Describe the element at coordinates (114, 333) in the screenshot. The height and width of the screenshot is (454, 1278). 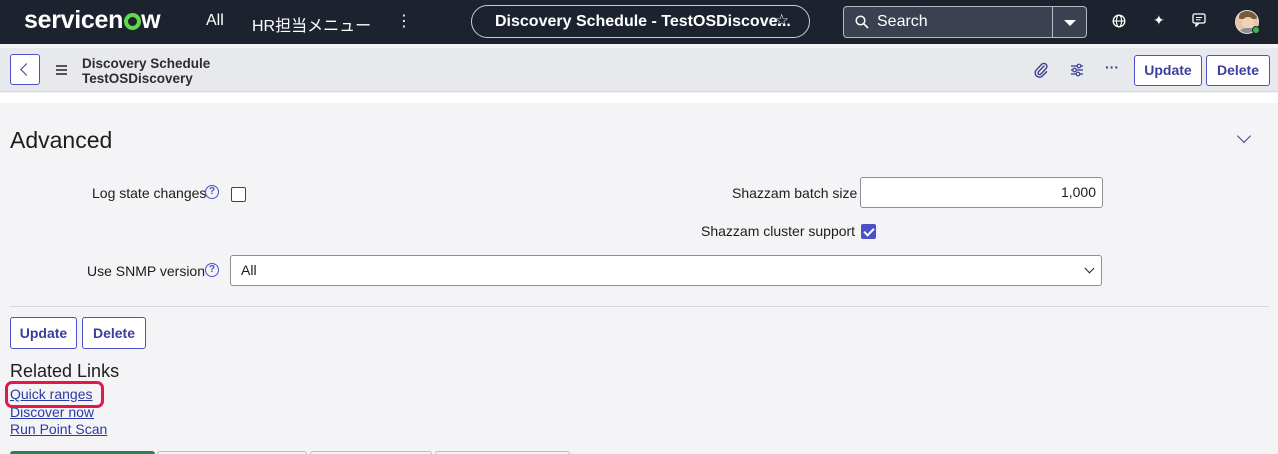
I see `form-delete-button: Delete` at that location.